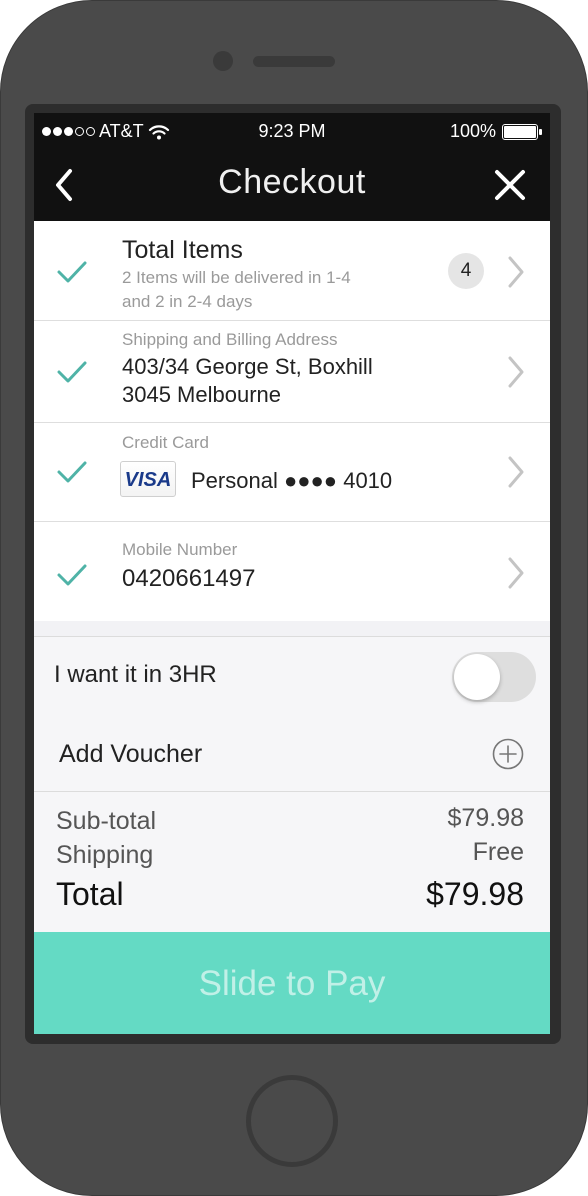  I want to click on mobile-number-row: Mobile Number 0420661497, so click(292, 571).